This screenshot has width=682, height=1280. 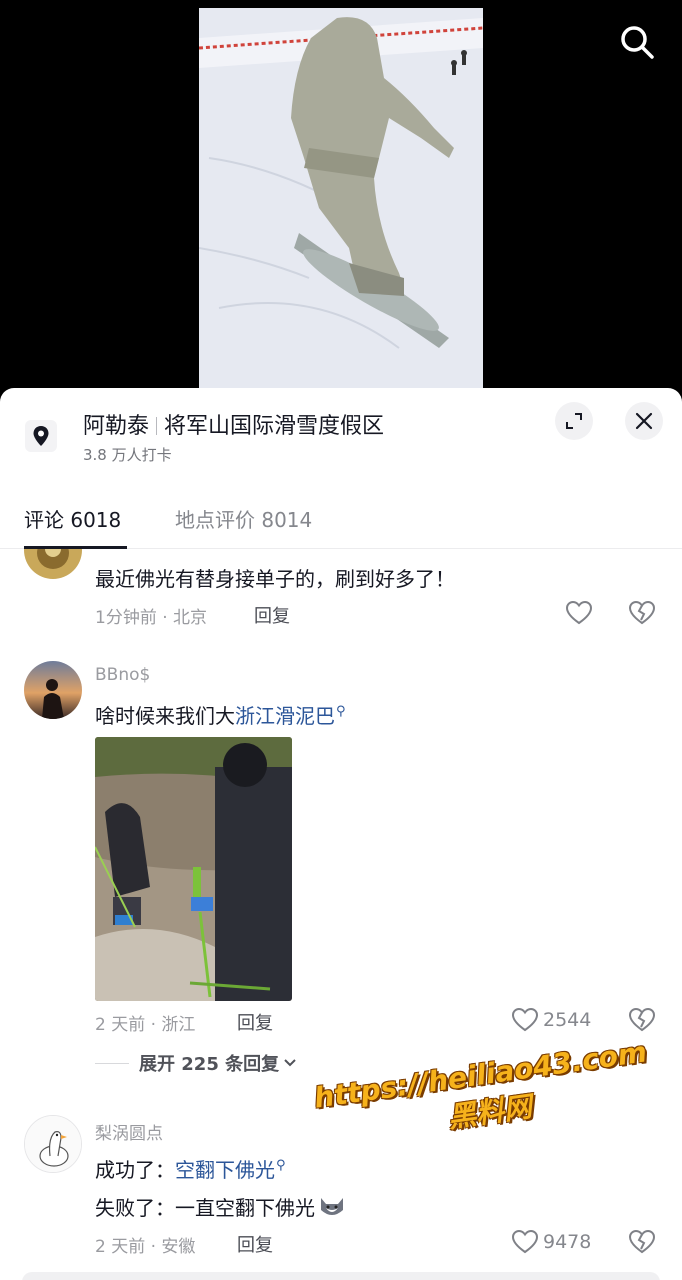 I want to click on ski-slope-photo, so click(x=193, y=869).